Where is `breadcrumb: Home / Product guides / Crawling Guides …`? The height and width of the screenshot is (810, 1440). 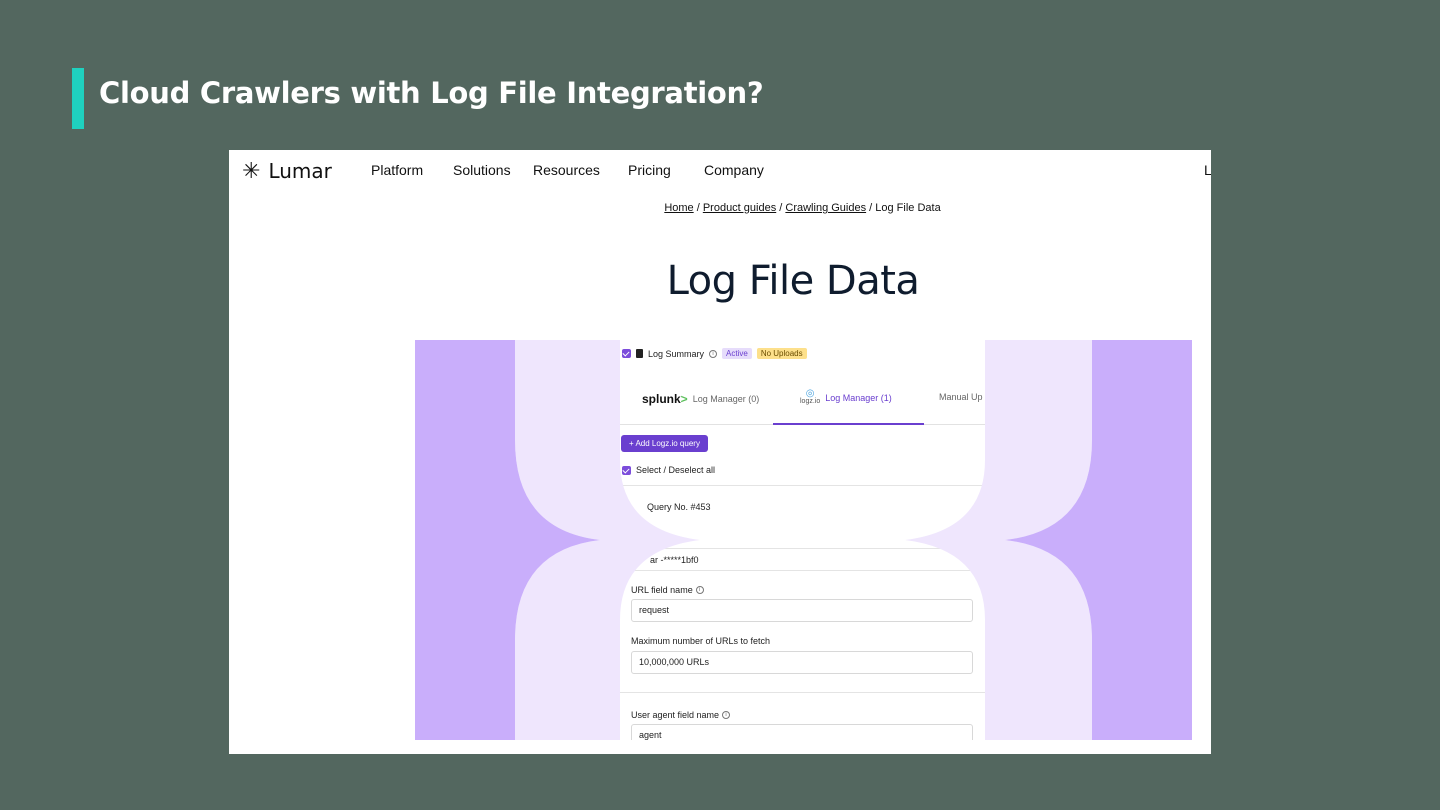 breadcrumb: Home / Product guides / Crawling Guides … is located at coordinates (720, 208).